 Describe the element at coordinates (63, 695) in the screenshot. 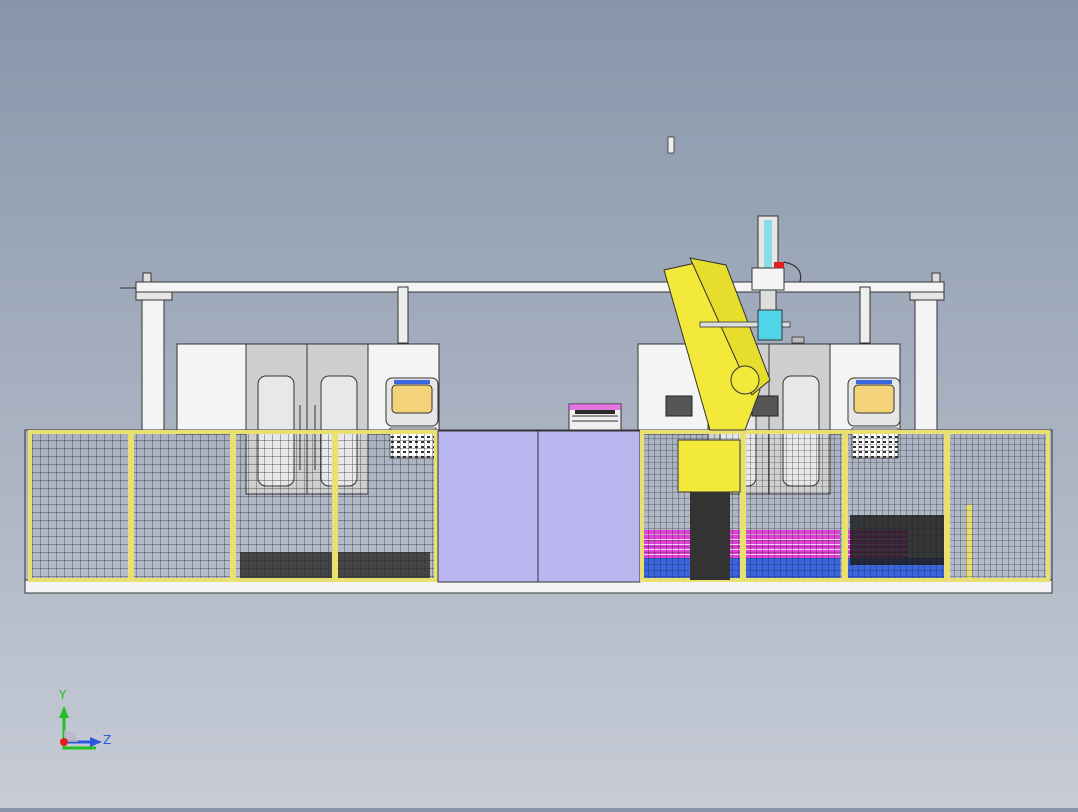

I see `axis-y-label: Y` at that location.